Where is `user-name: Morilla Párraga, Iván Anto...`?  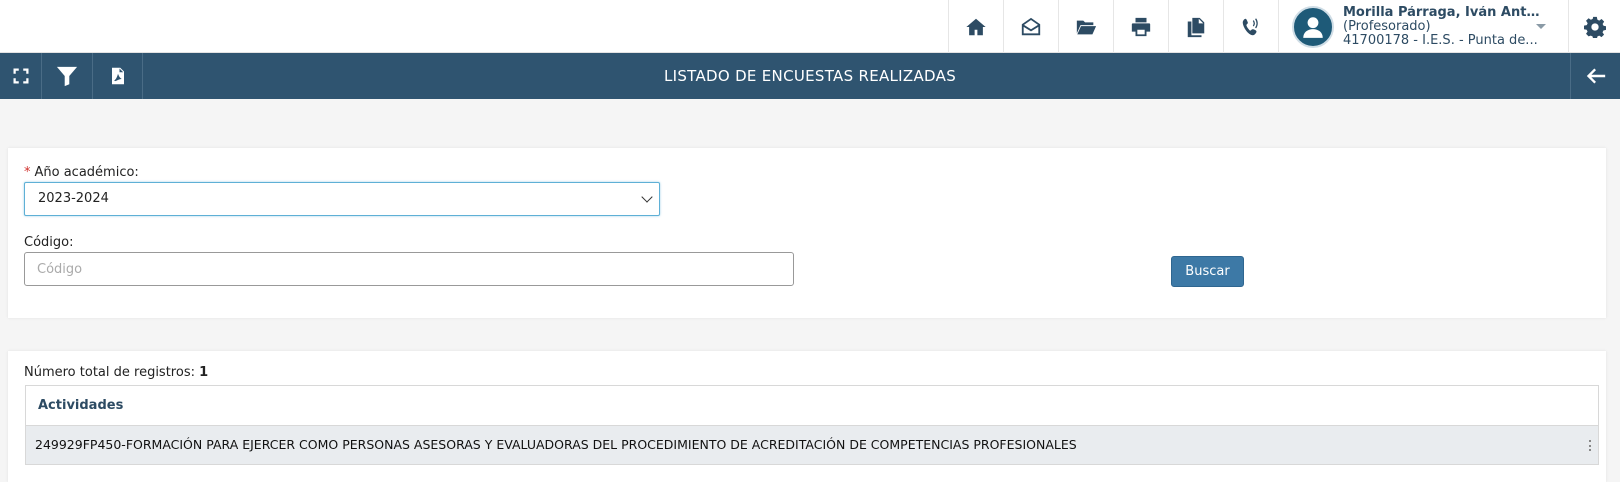
user-name: Morilla Párraga, Iván Anto... is located at coordinates (1443, 12).